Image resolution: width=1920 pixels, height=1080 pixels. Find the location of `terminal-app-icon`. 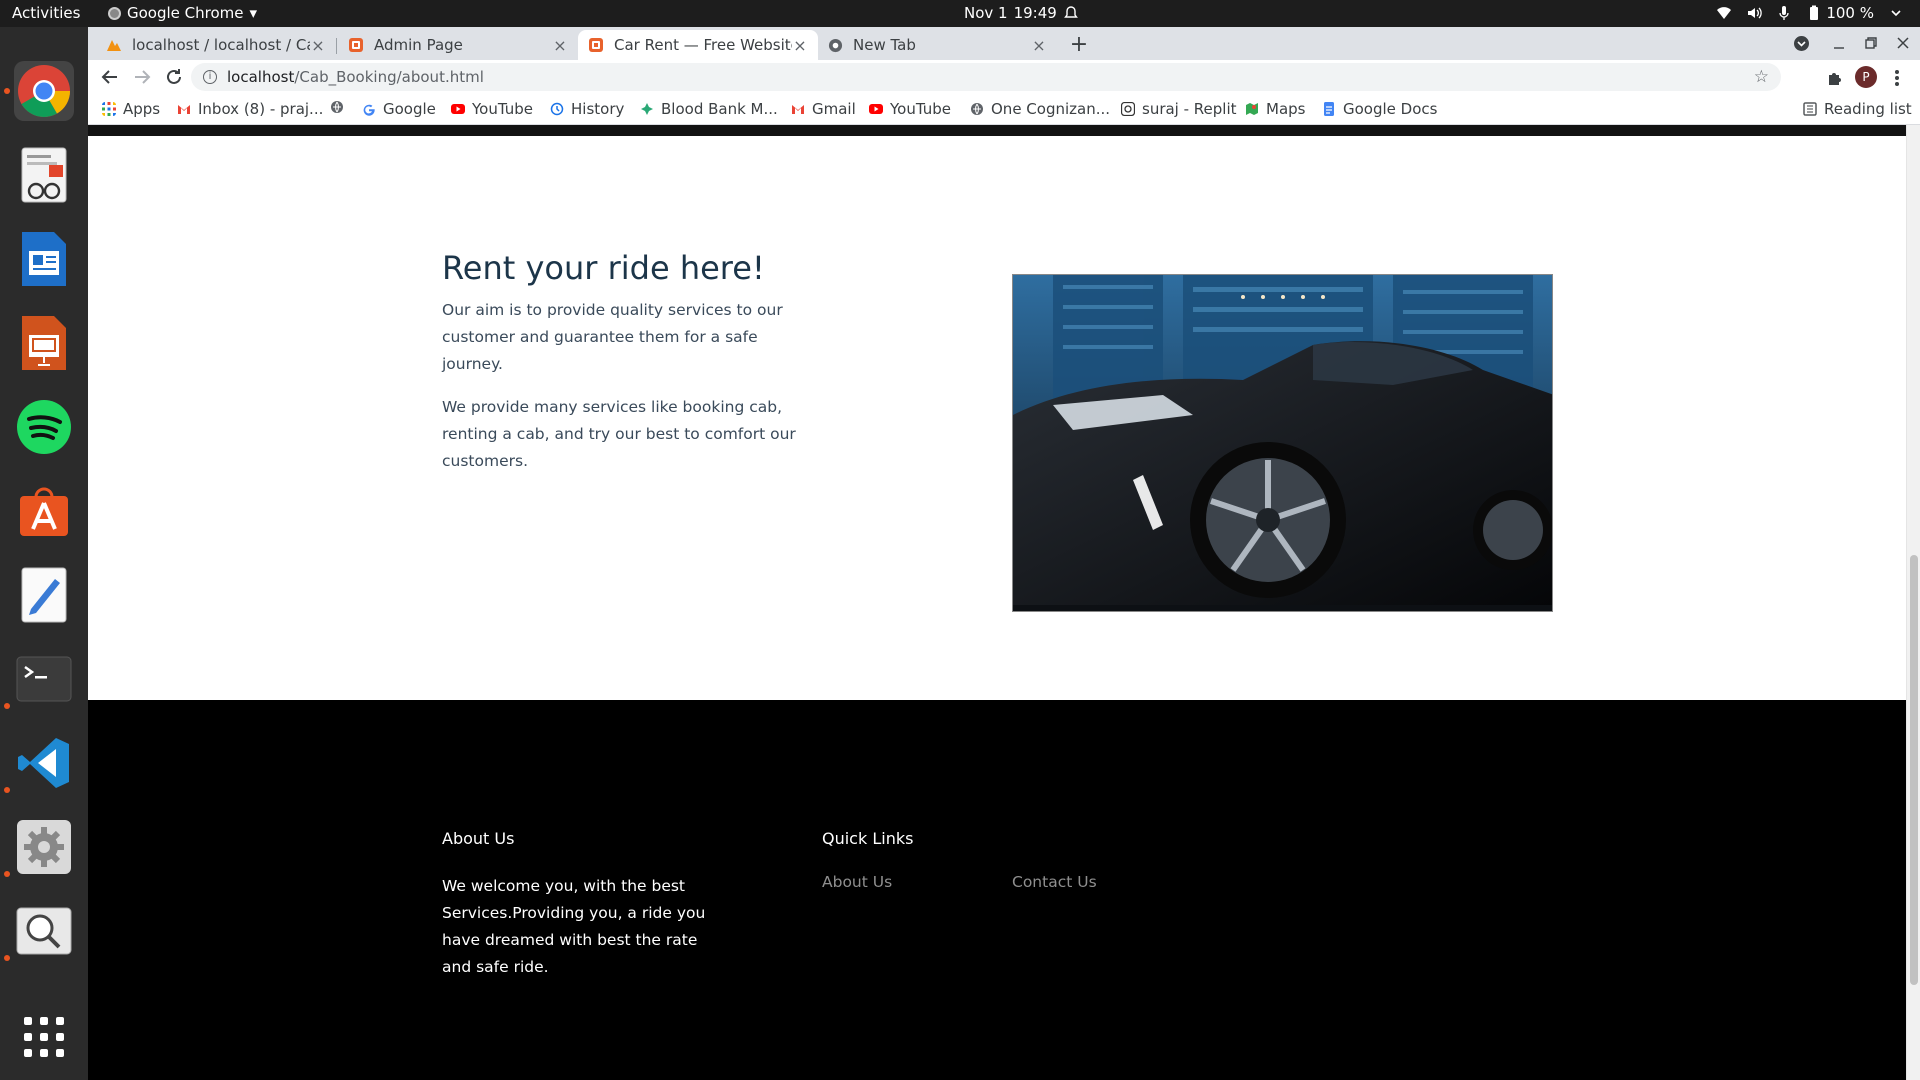

terminal-app-icon is located at coordinates (44, 679).